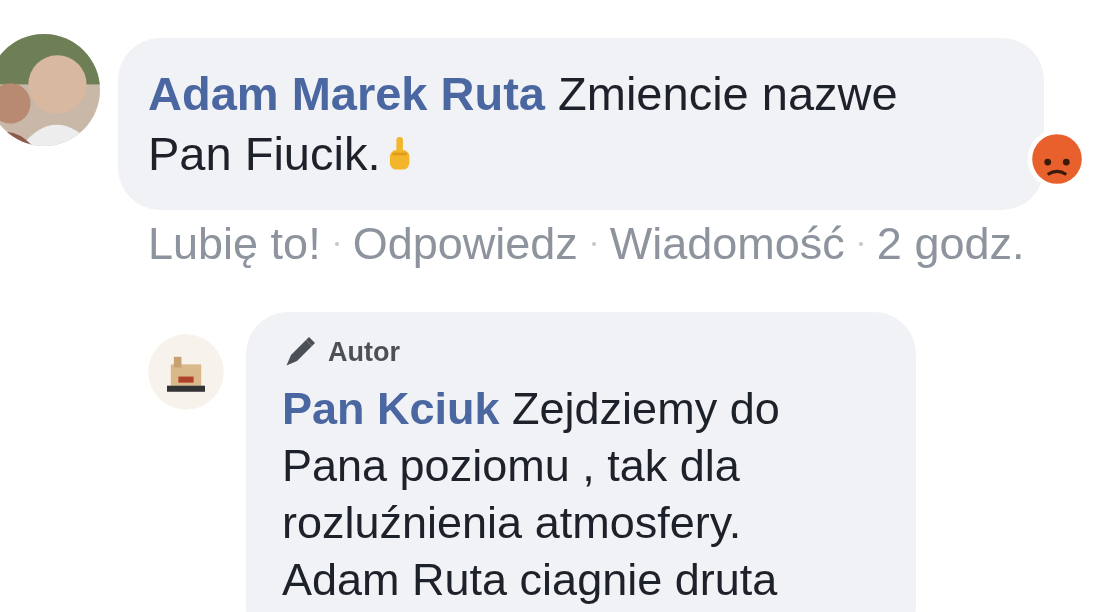 The image size is (1102, 612). Describe the element at coordinates (364, 352) in the screenshot. I see `author-label: Autor` at that location.